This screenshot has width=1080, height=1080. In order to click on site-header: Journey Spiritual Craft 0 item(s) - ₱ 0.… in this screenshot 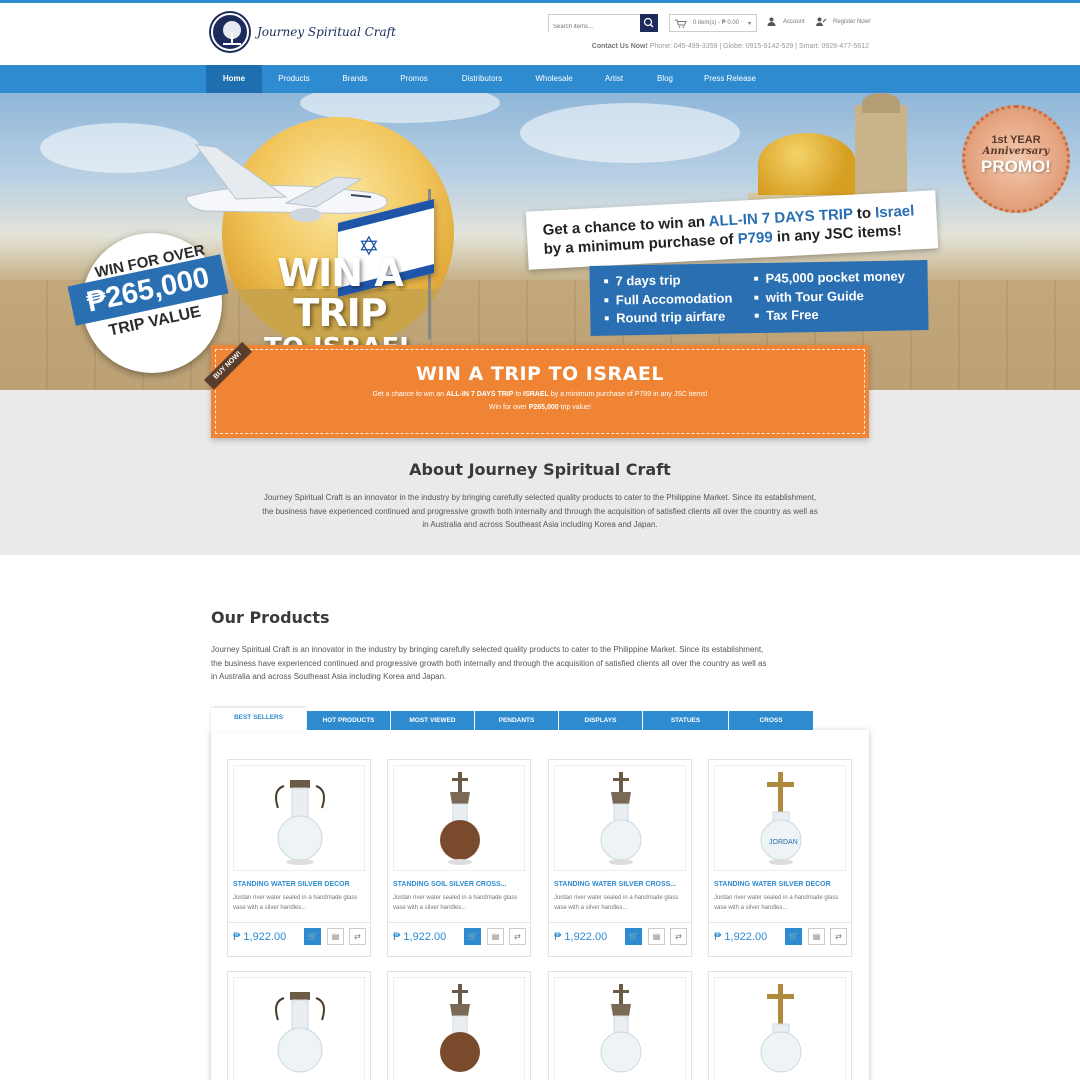, I will do `click(540, 34)`.